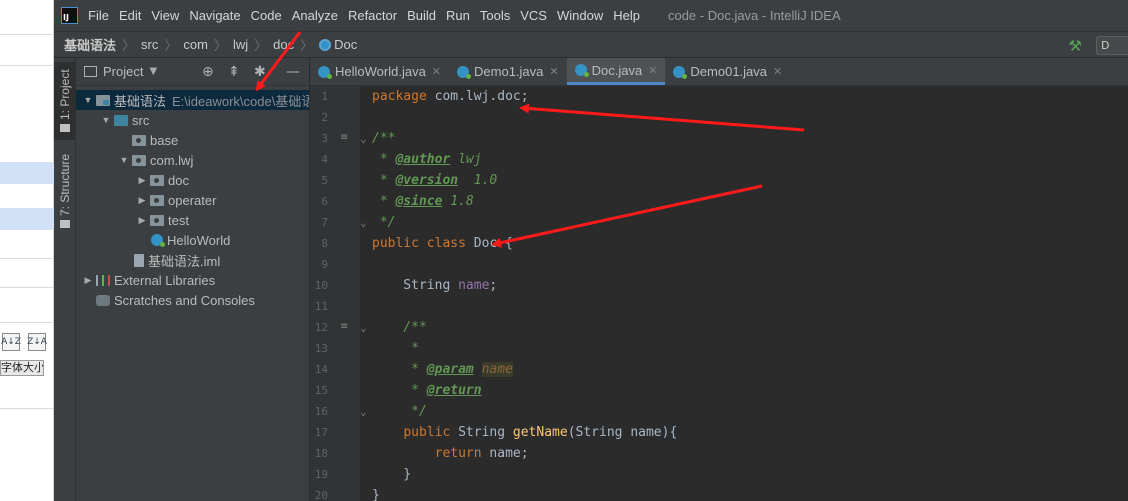 The image size is (1128, 501). Describe the element at coordinates (727, 71) in the screenshot. I see `editor-tab: Demo01.java ✕` at that location.